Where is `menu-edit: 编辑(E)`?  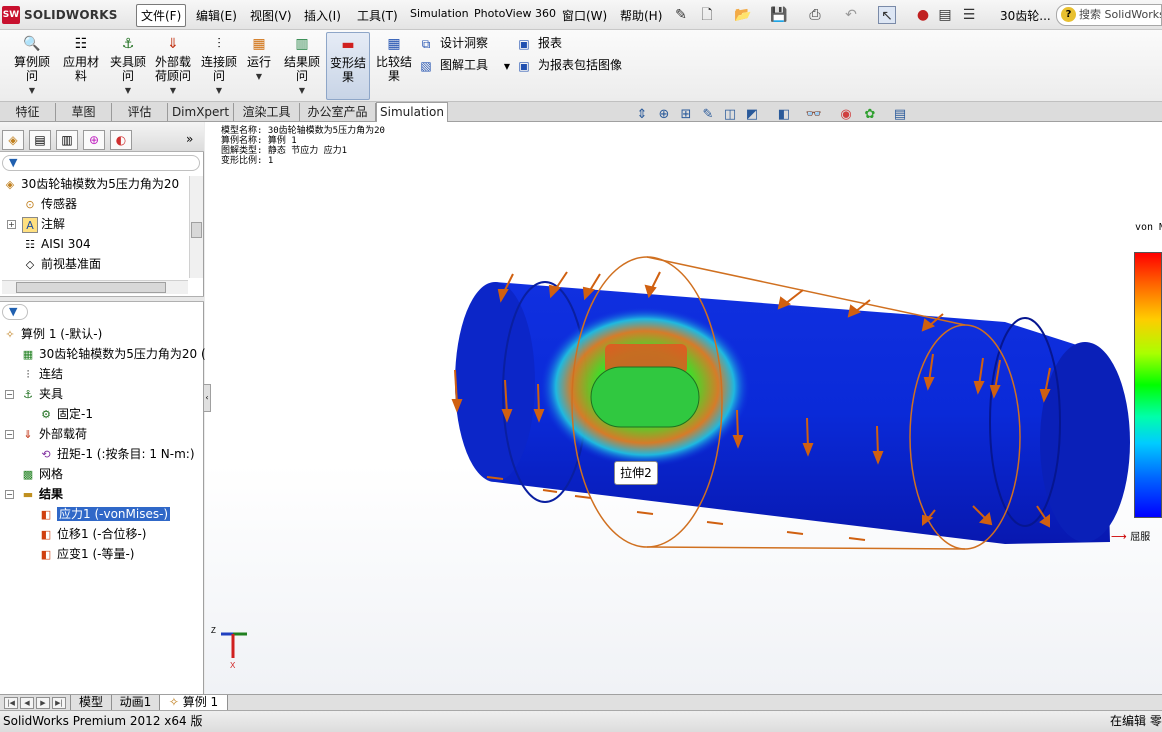
menu-edit: 编辑(E) is located at coordinates (216, 15).